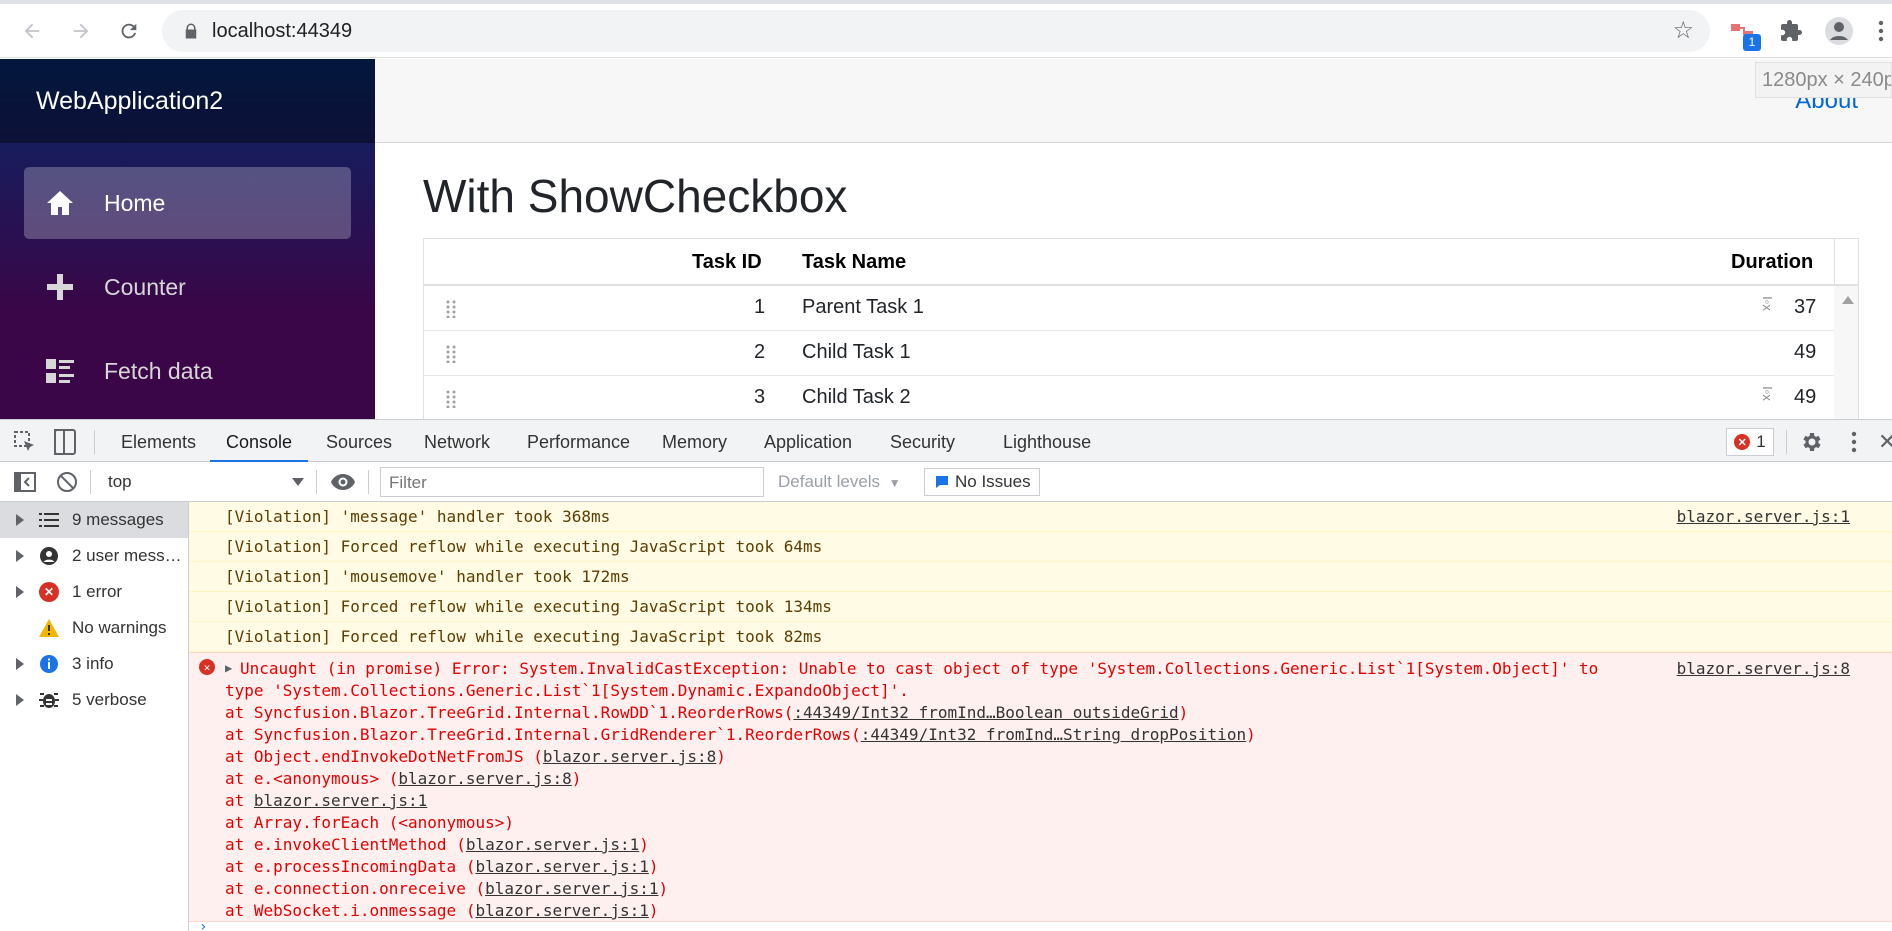 The width and height of the screenshot is (1892, 931). I want to click on sidebar-item-info: 3 info, so click(94, 664).